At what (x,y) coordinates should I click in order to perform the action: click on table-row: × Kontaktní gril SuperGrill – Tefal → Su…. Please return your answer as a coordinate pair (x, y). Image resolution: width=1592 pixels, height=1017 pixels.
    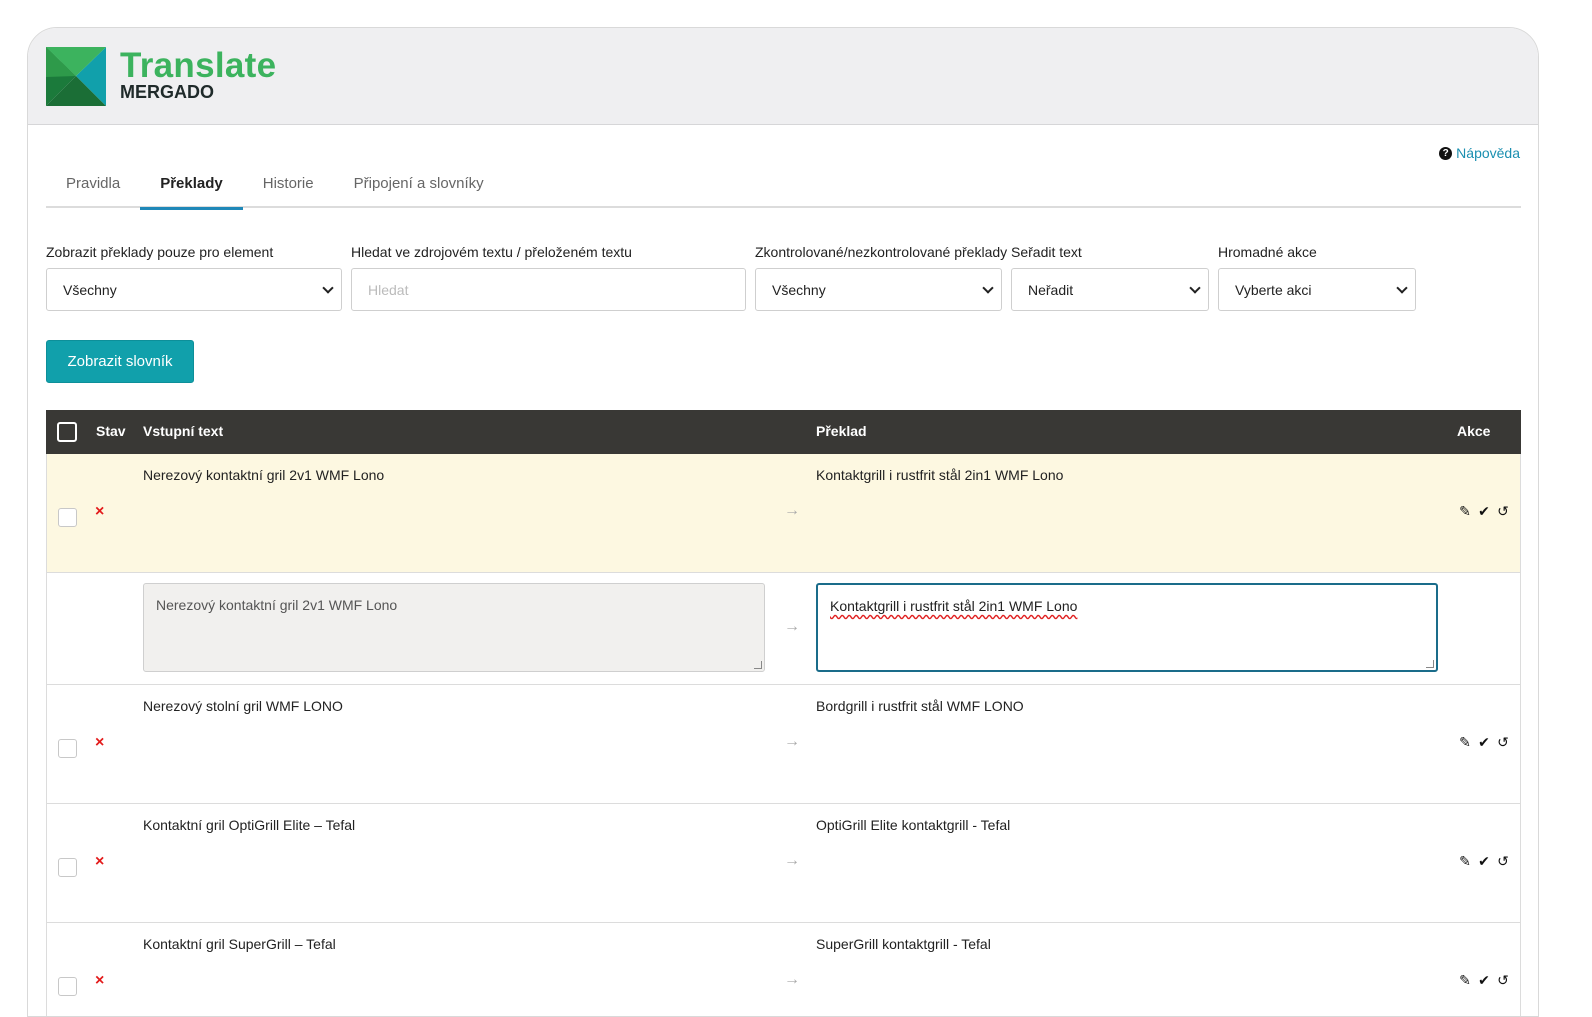
    Looking at the image, I should click on (783, 969).